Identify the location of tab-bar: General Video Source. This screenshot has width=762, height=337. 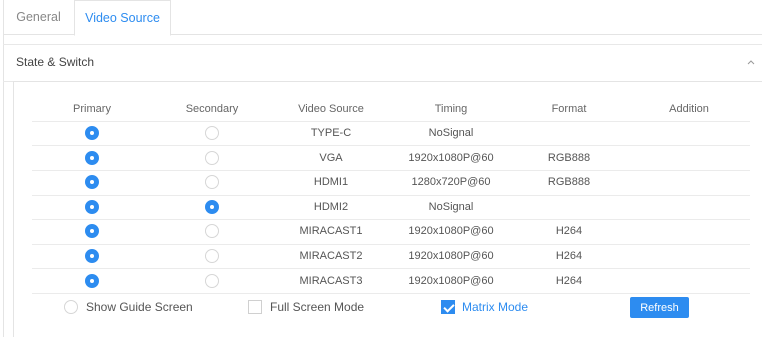
(382, 18).